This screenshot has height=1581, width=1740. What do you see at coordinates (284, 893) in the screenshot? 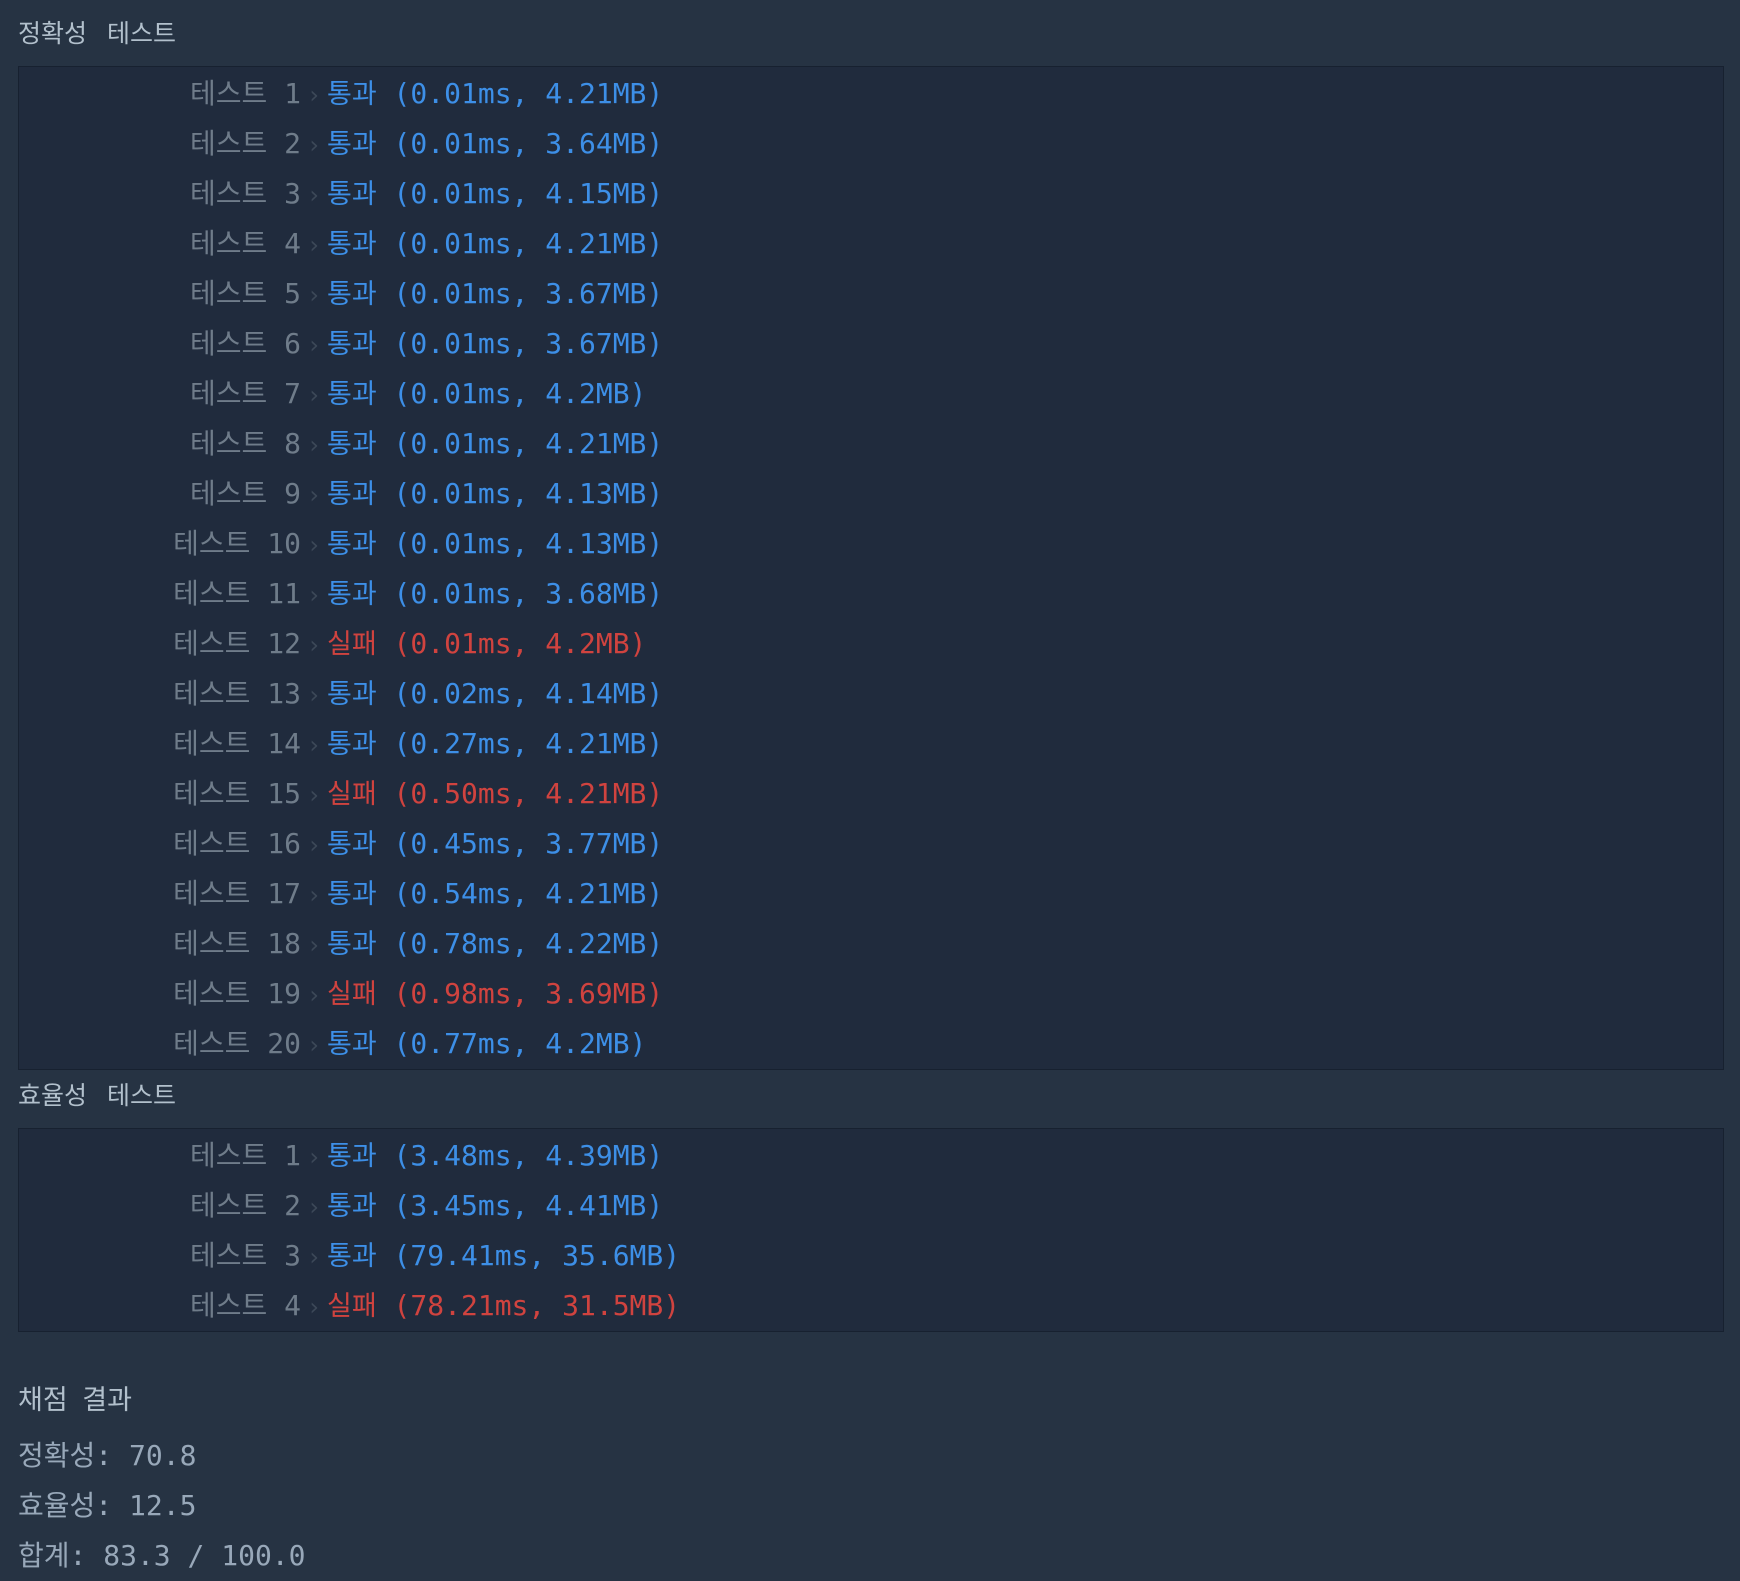
I see `test-number: 17` at bounding box center [284, 893].